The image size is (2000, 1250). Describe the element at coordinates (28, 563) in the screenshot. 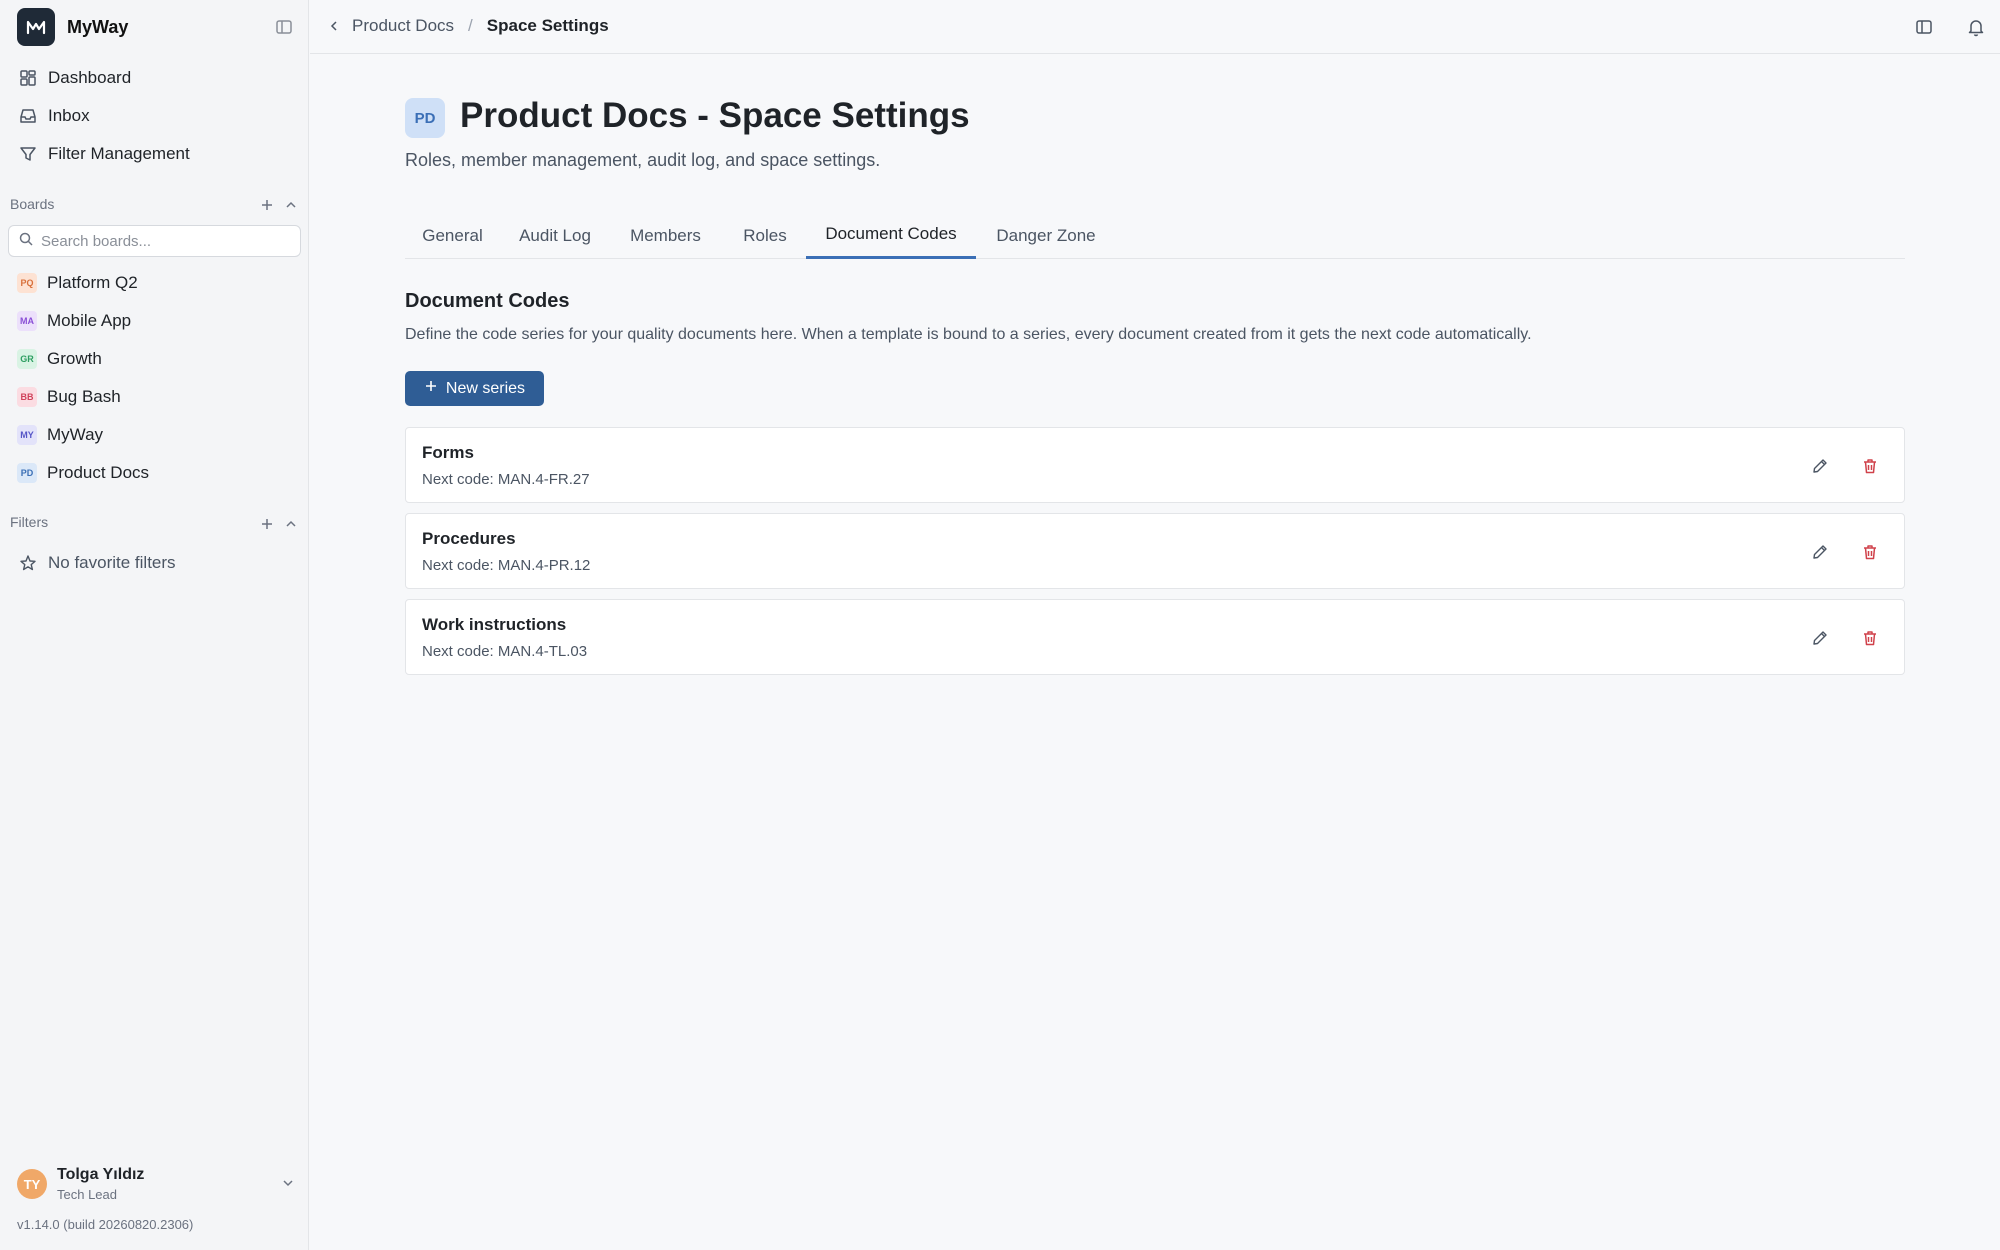

I see `star-icon` at that location.